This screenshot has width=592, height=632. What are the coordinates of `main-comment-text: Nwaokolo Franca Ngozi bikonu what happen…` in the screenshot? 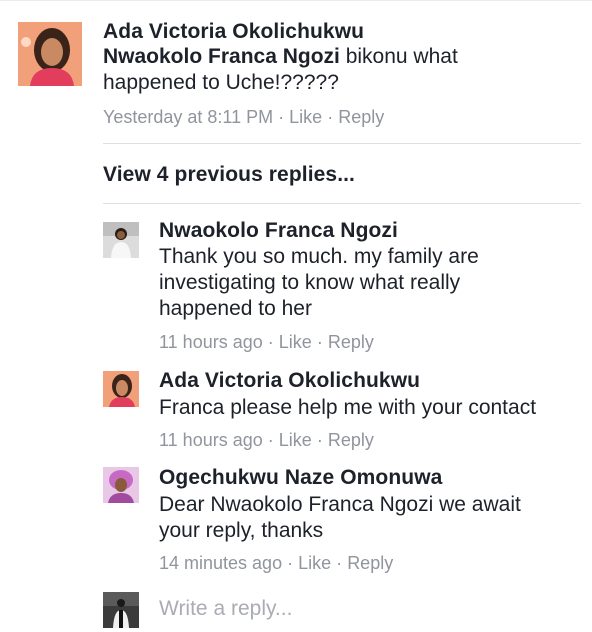 It's located at (338, 70).